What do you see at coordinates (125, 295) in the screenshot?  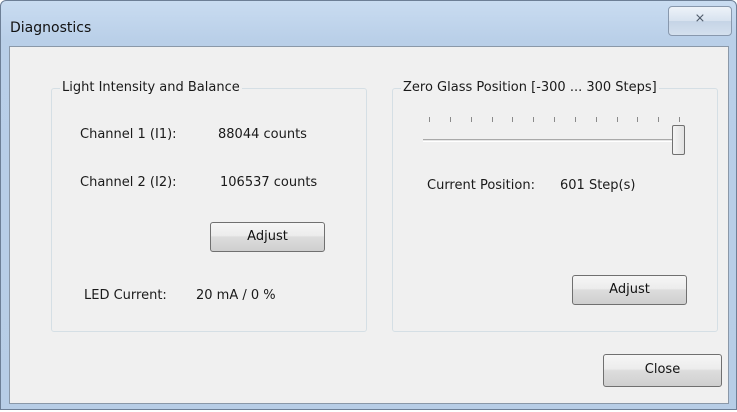 I see `led-current-label: LED Current:` at bounding box center [125, 295].